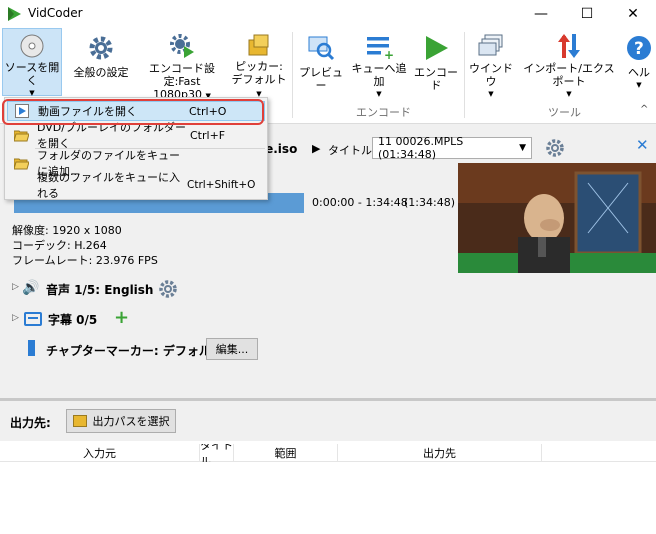 Image resolution: width=656 pixels, height=534 pixels. What do you see at coordinates (30, 423) in the screenshot?
I see `output-label: 出力先:` at bounding box center [30, 423].